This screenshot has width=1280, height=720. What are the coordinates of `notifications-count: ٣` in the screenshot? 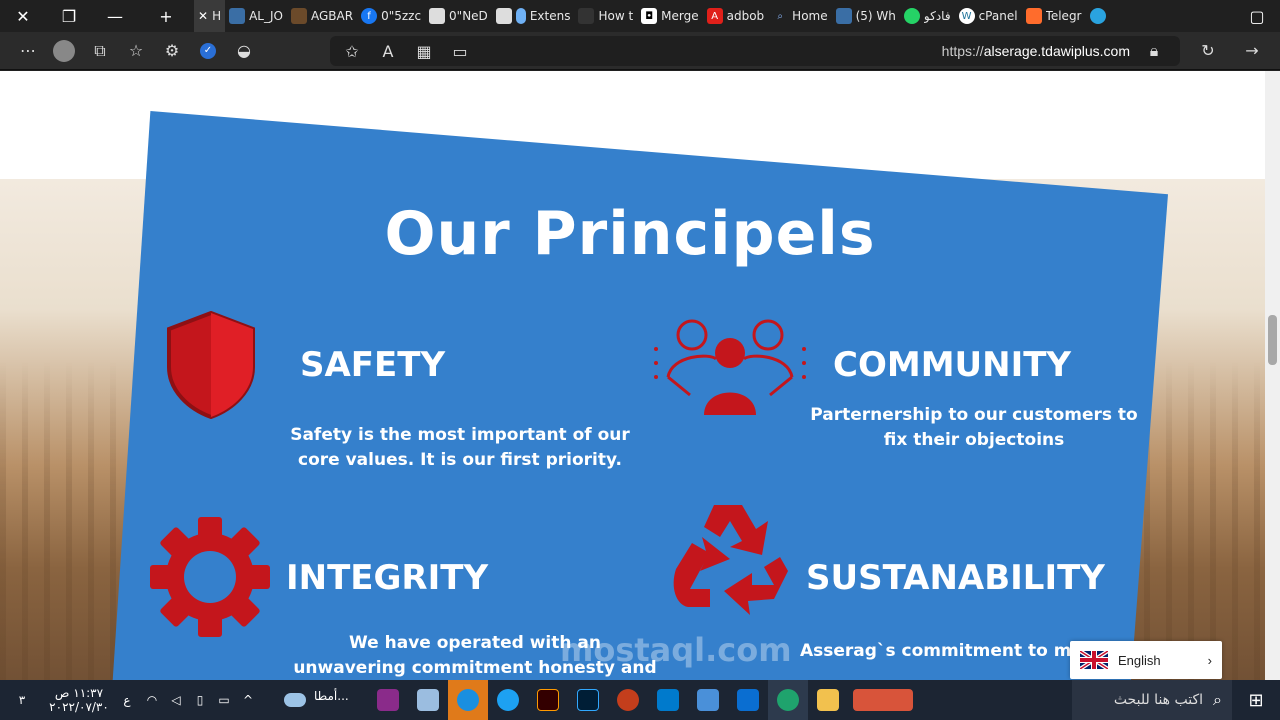 It's located at (22, 700).